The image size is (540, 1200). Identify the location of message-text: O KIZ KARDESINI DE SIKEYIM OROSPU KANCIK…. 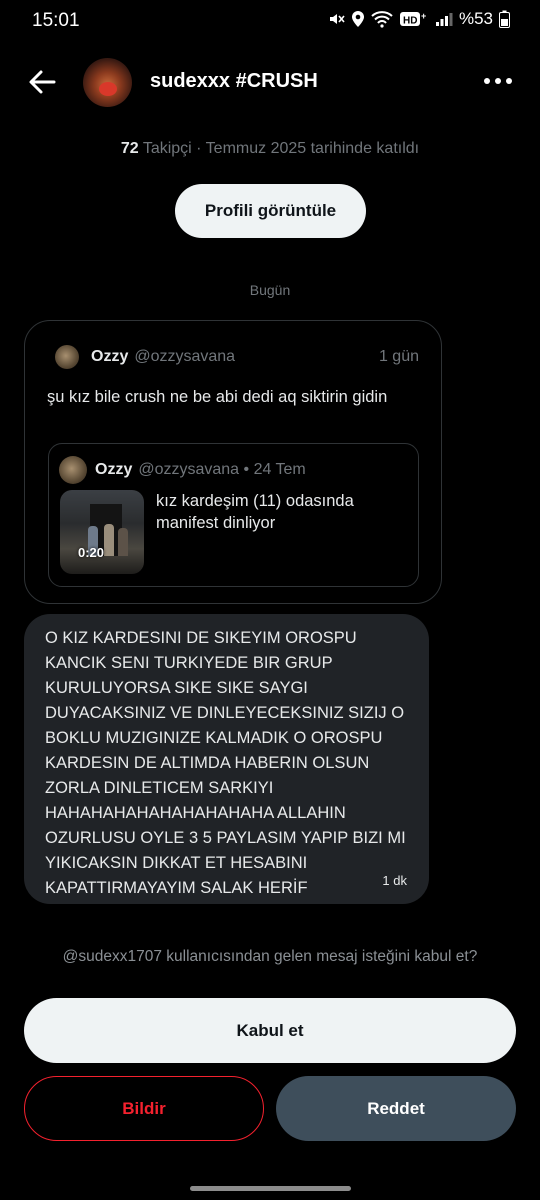
(225, 763).